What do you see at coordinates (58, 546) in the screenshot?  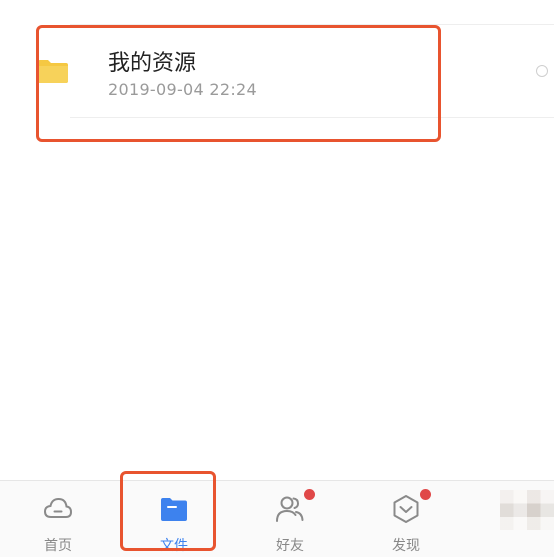 I see `tab-home-label: 首页` at bounding box center [58, 546].